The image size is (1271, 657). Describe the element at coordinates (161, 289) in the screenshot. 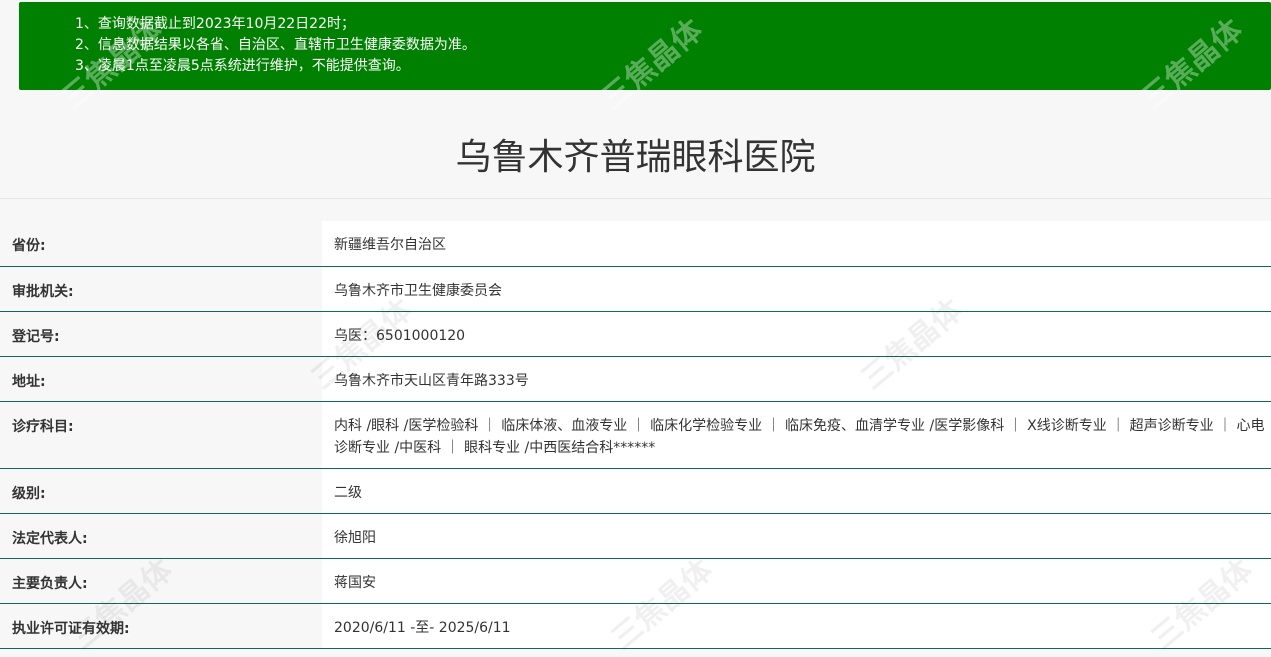

I see `field-label: 审批机关:` at that location.